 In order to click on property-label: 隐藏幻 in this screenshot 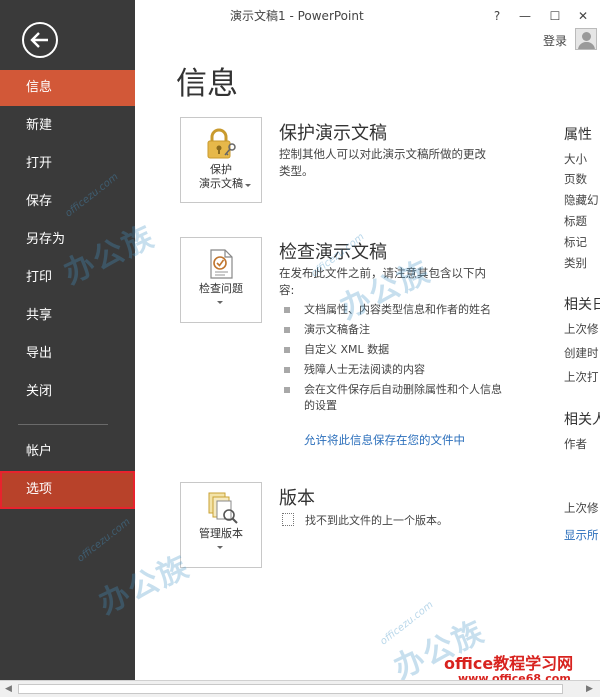, I will do `click(581, 200)`.